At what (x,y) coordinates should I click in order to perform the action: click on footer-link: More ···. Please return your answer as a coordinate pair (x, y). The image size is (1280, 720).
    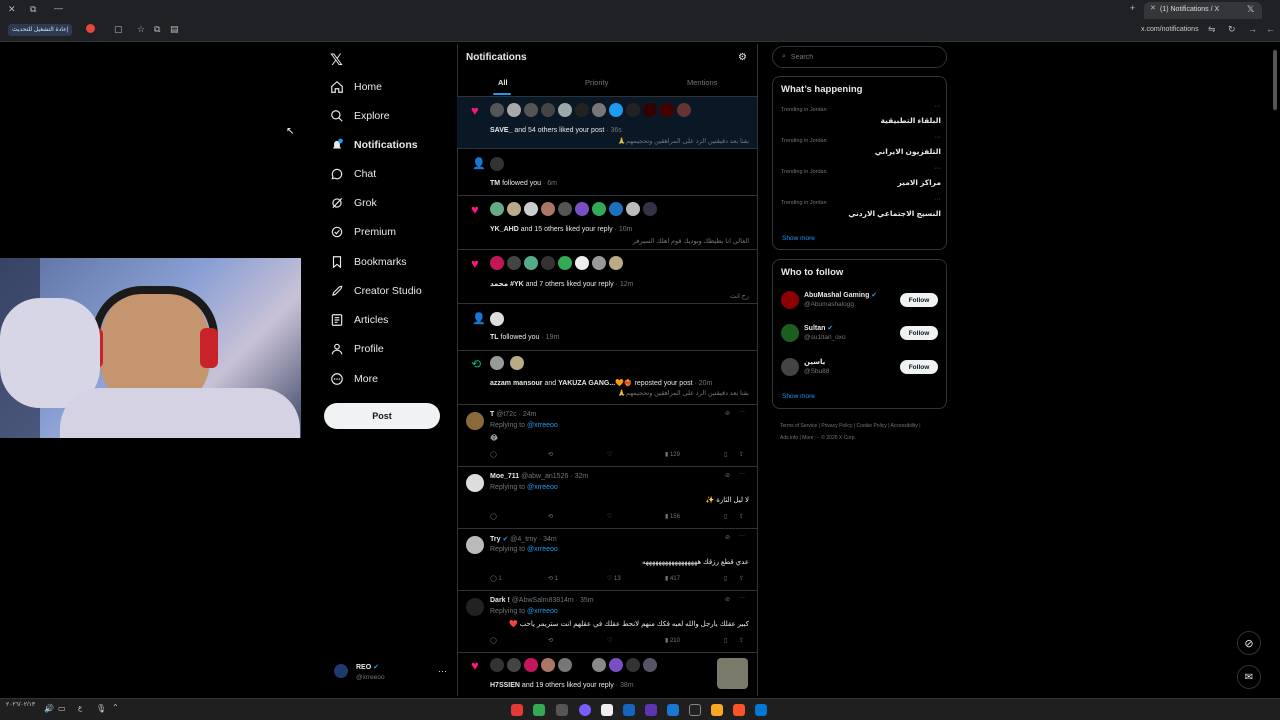
    Looking at the image, I should click on (811, 438).